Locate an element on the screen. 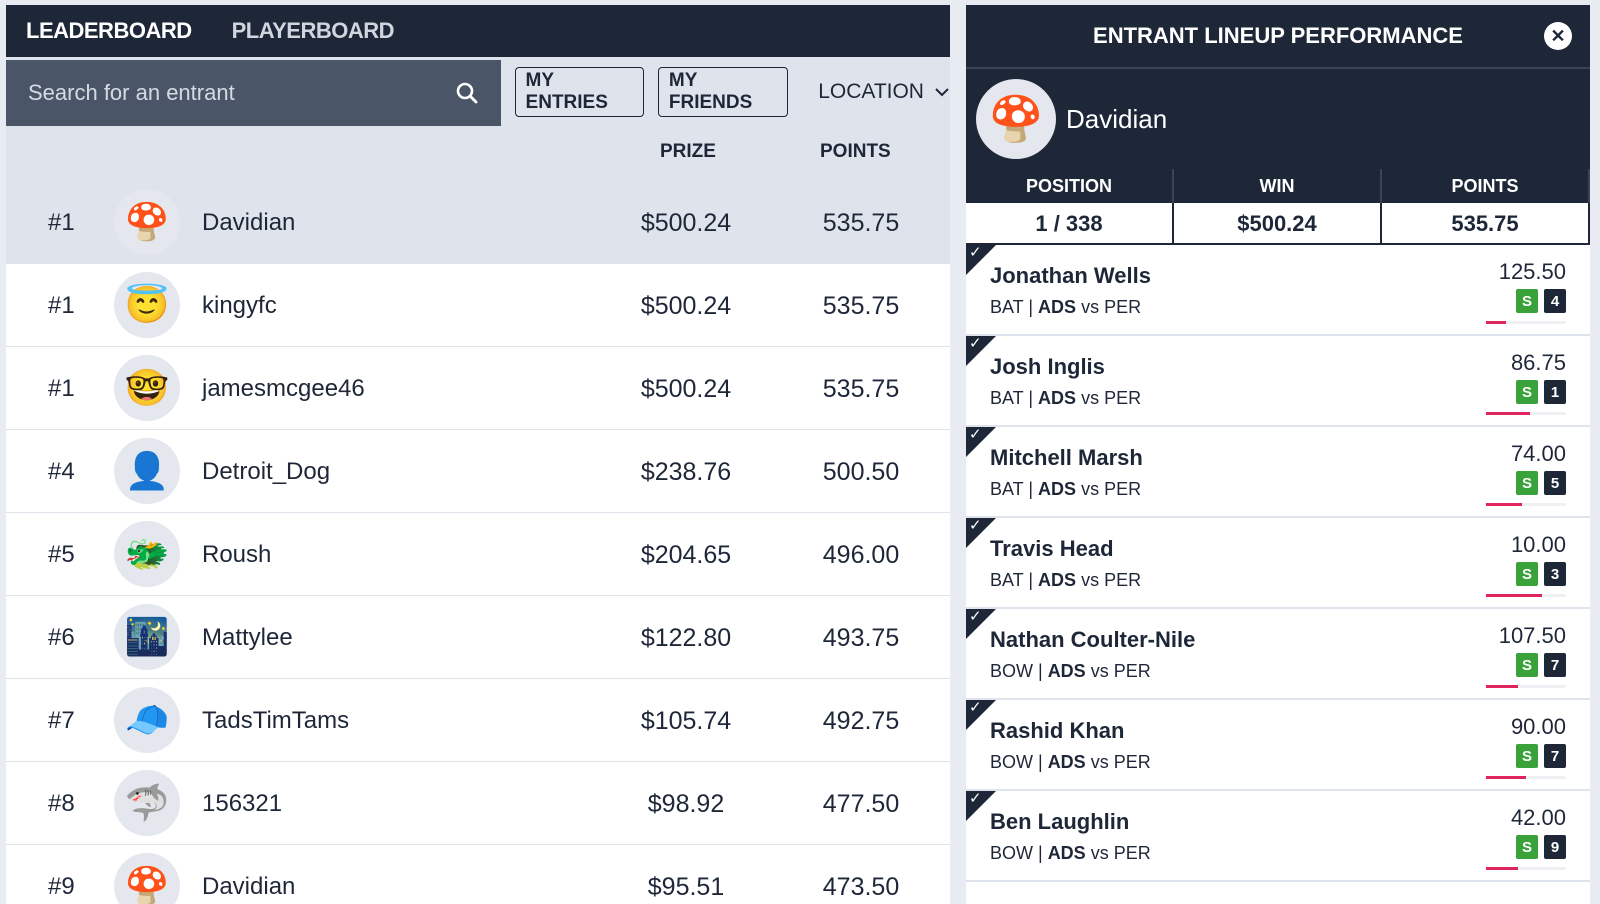 This screenshot has height=904, width=1600. location-label: LOCATION is located at coordinates (871, 91).